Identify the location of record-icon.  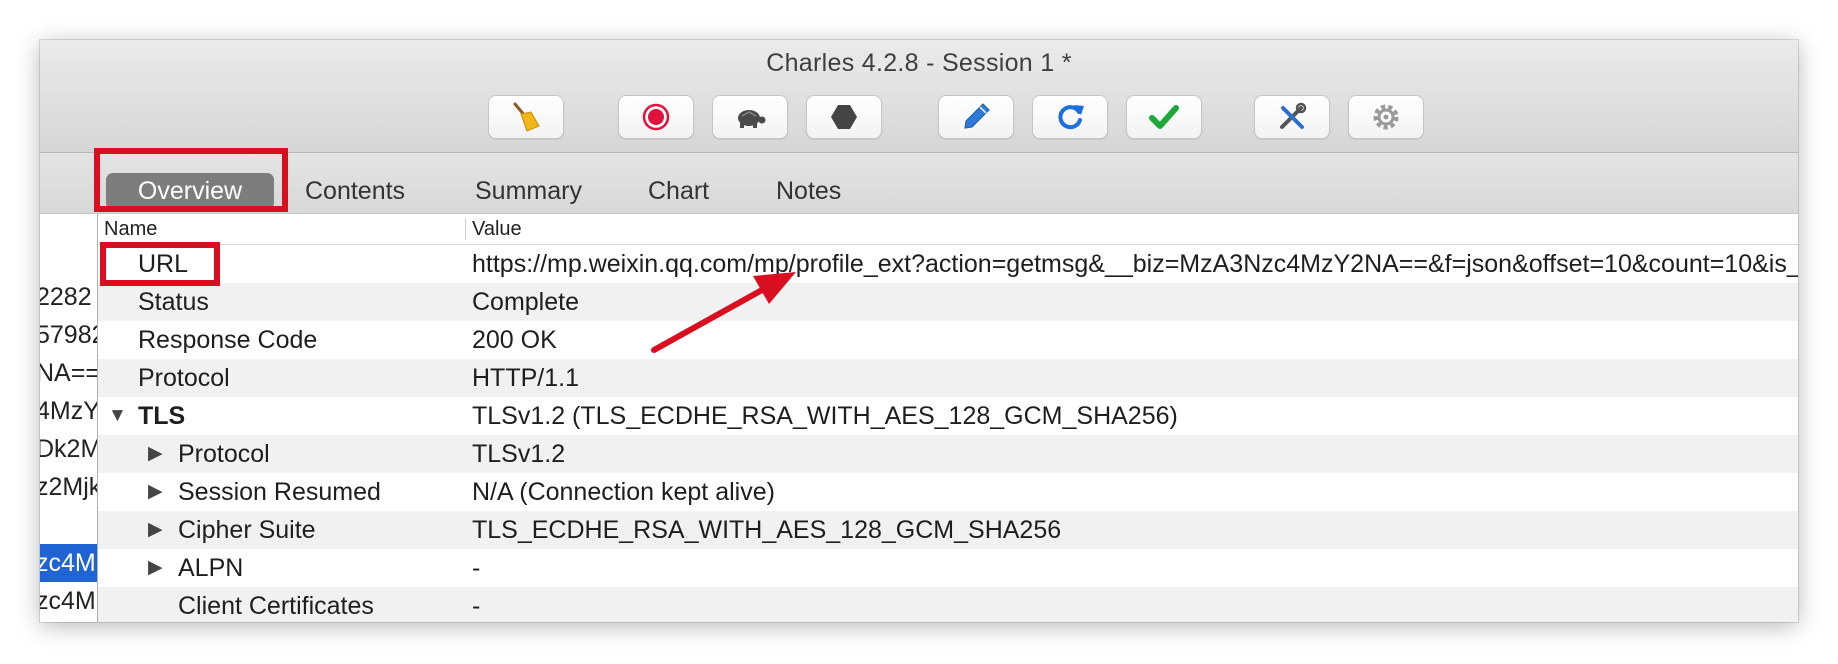
(656, 117).